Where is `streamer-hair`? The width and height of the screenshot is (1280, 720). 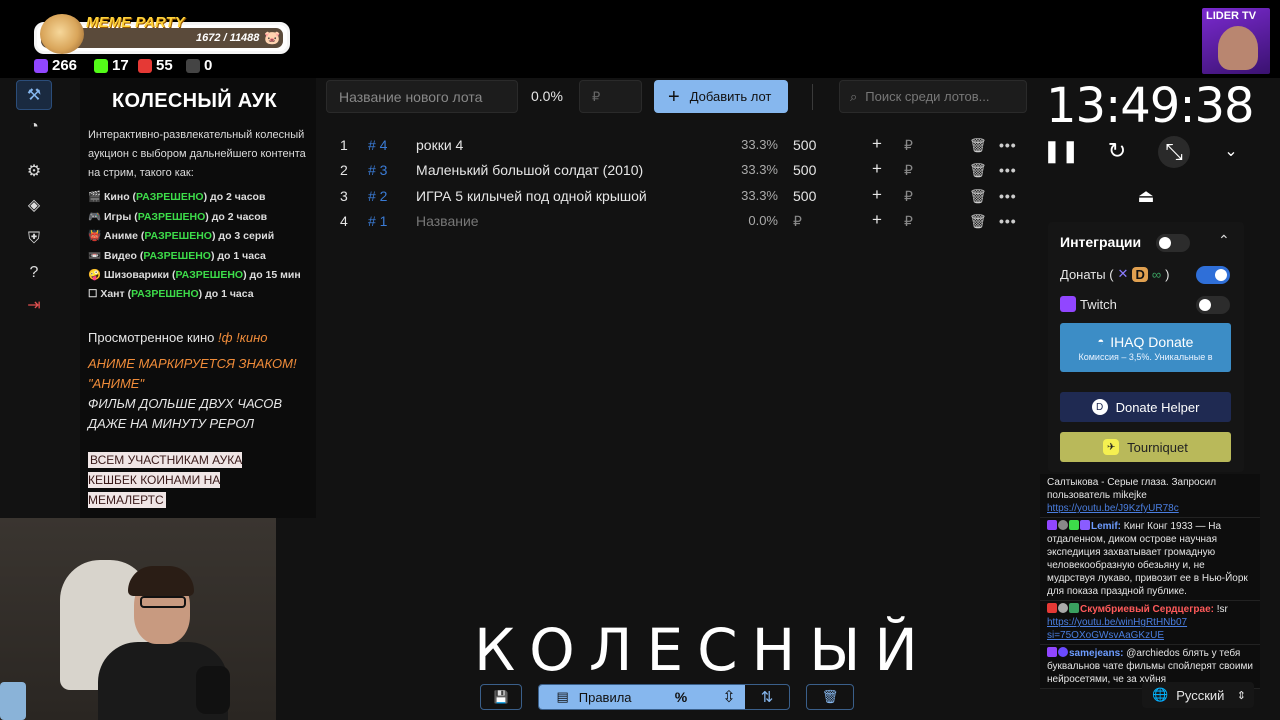
streamer-hair is located at coordinates (161, 581).